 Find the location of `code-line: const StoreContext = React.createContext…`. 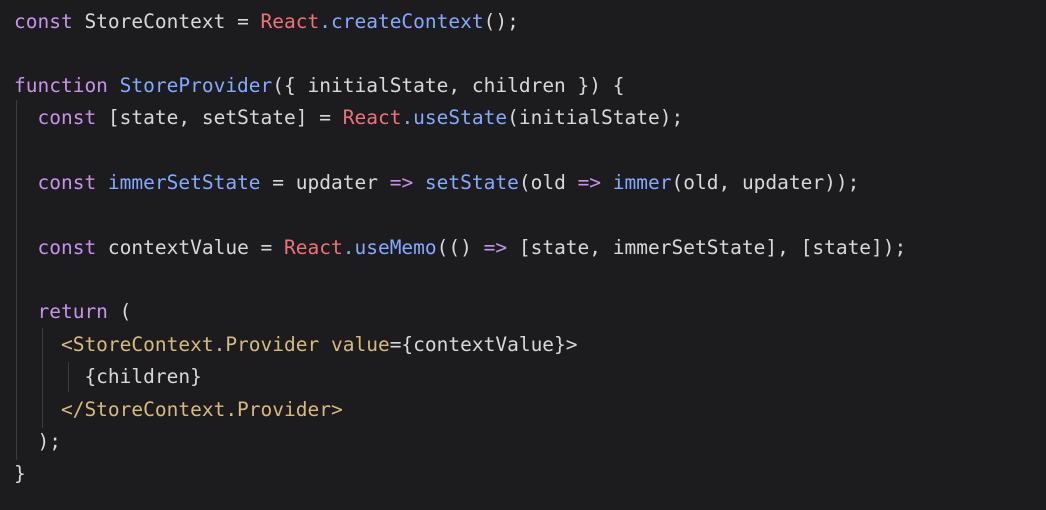

code-line: const StoreContext = React.createContext… is located at coordinates (266, 22).